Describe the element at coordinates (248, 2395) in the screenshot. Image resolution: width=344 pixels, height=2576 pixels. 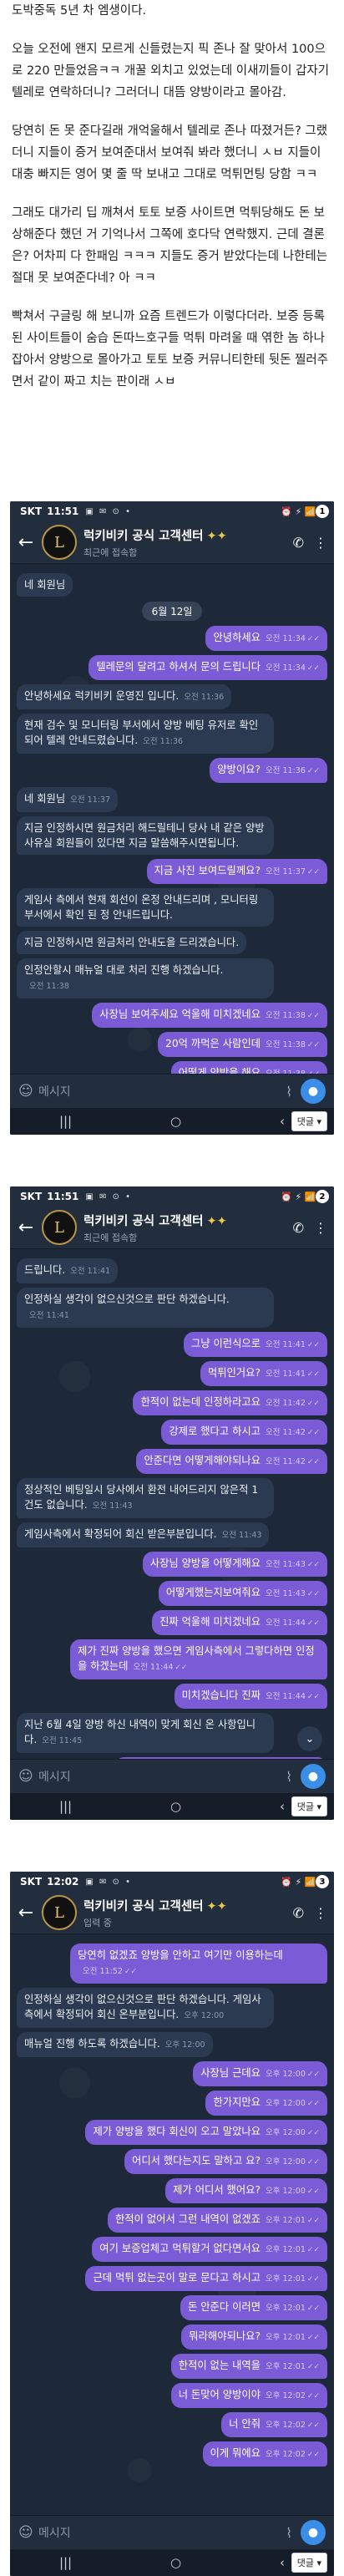
I see `message-bubble: 너 돈맞어 양방이야 오후 12:02 ✓✓` at that location.